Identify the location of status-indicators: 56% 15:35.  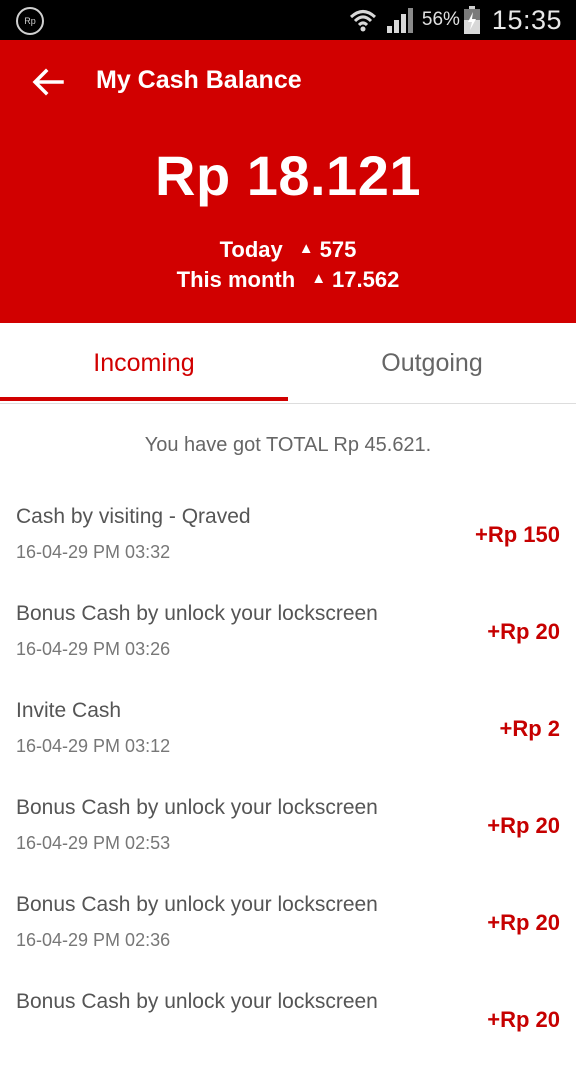
(455, 20).